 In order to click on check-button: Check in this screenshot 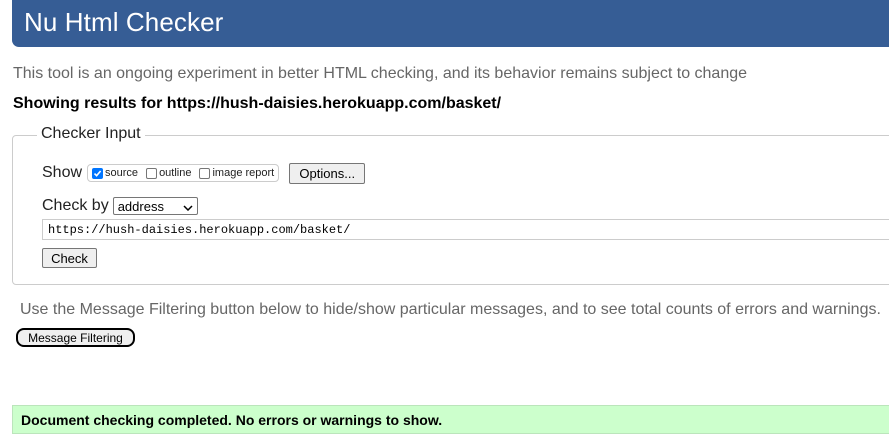, I will do `click(69, 258)`.